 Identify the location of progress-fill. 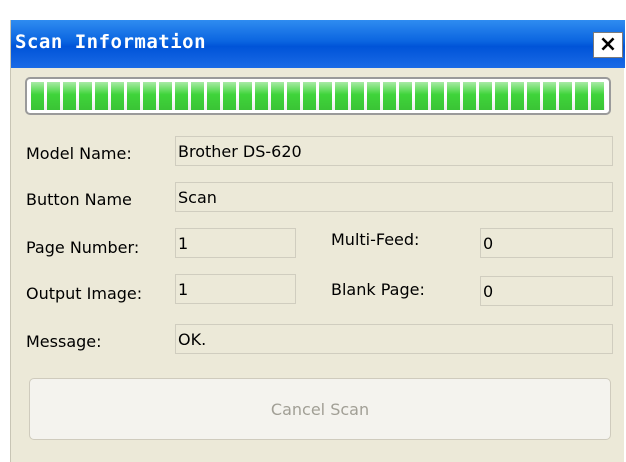
(318, 96).